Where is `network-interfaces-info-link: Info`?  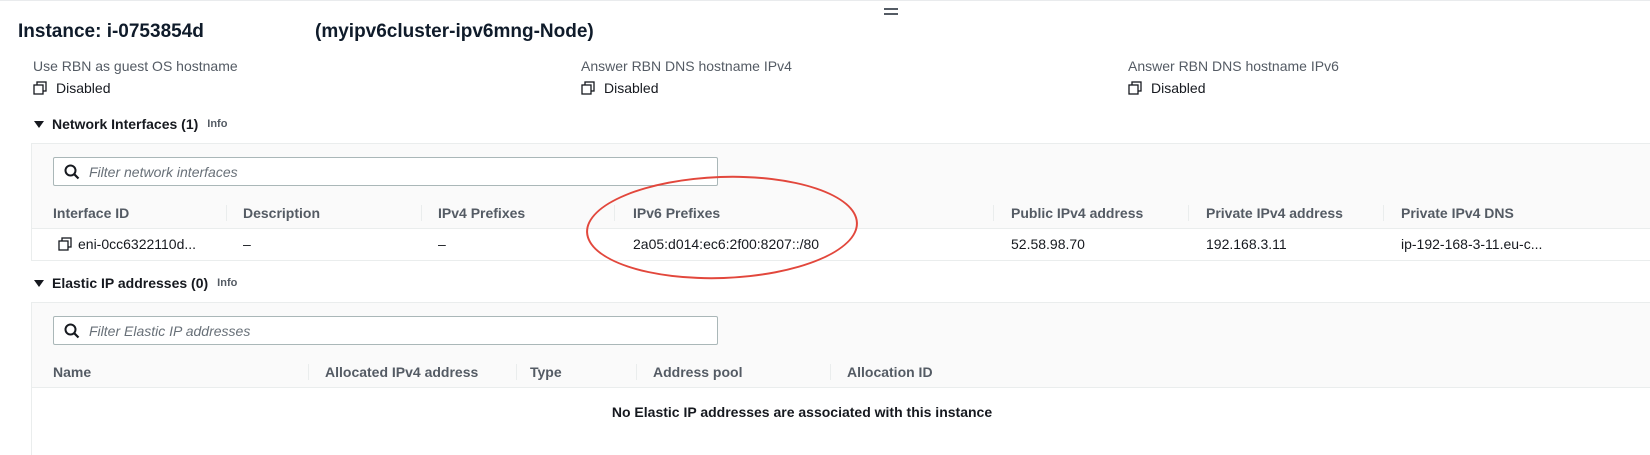 network-interfaces-info-link: Info is located at coordinates (217, 124).